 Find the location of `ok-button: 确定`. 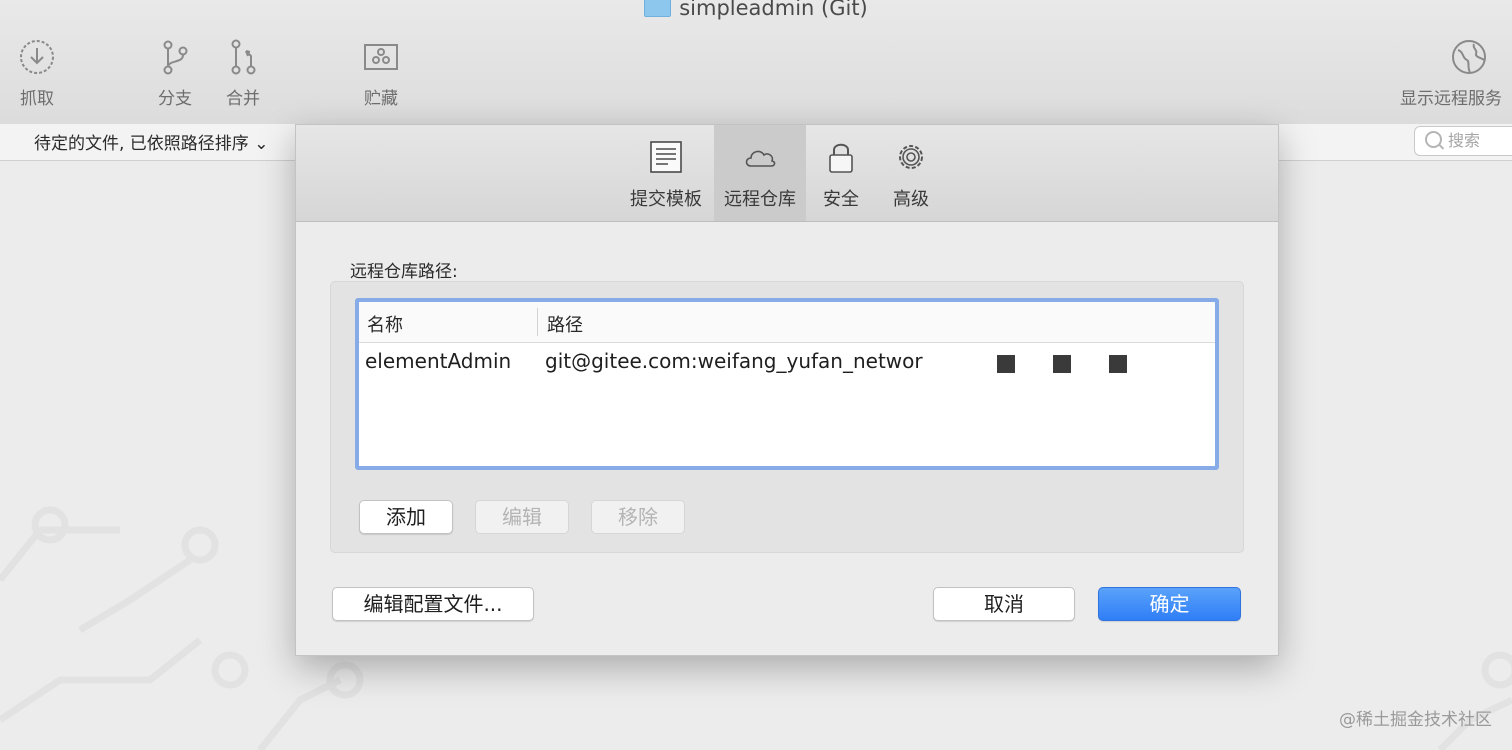

ok-button: 确定 is located at coordinates (1169, 604).